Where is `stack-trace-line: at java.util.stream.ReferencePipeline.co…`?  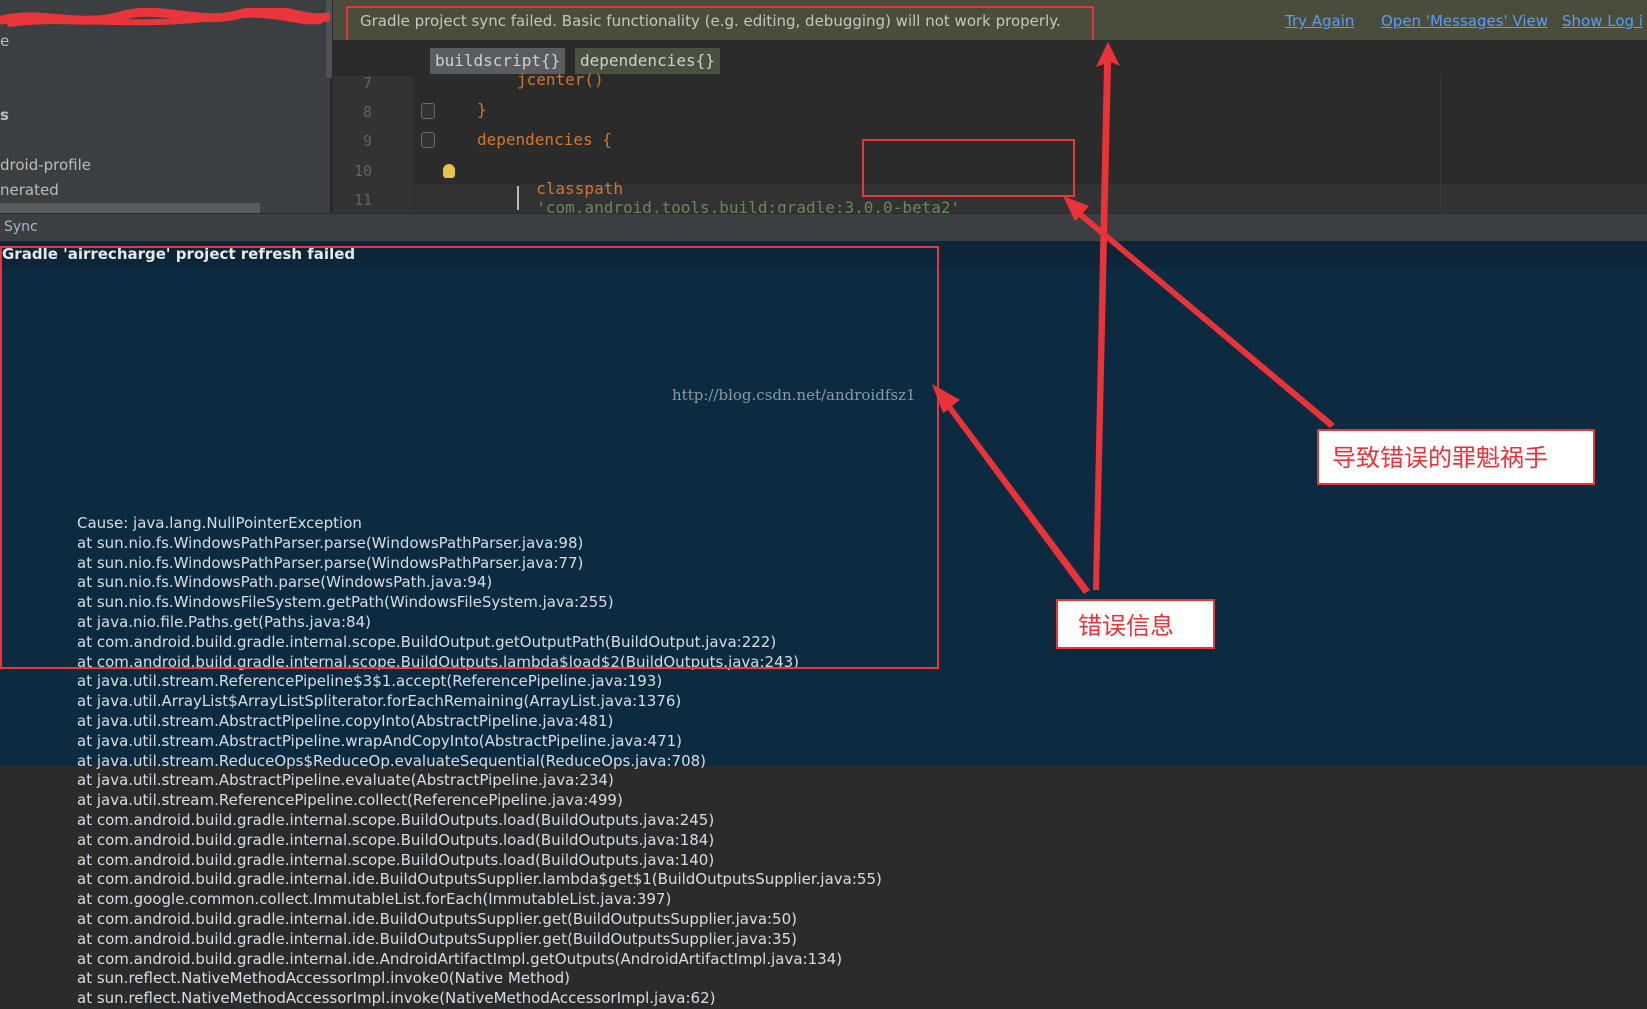 stack-trace-line: at java.util.stream.ReferencePipeline.co… is located at coordinates (350, 800).